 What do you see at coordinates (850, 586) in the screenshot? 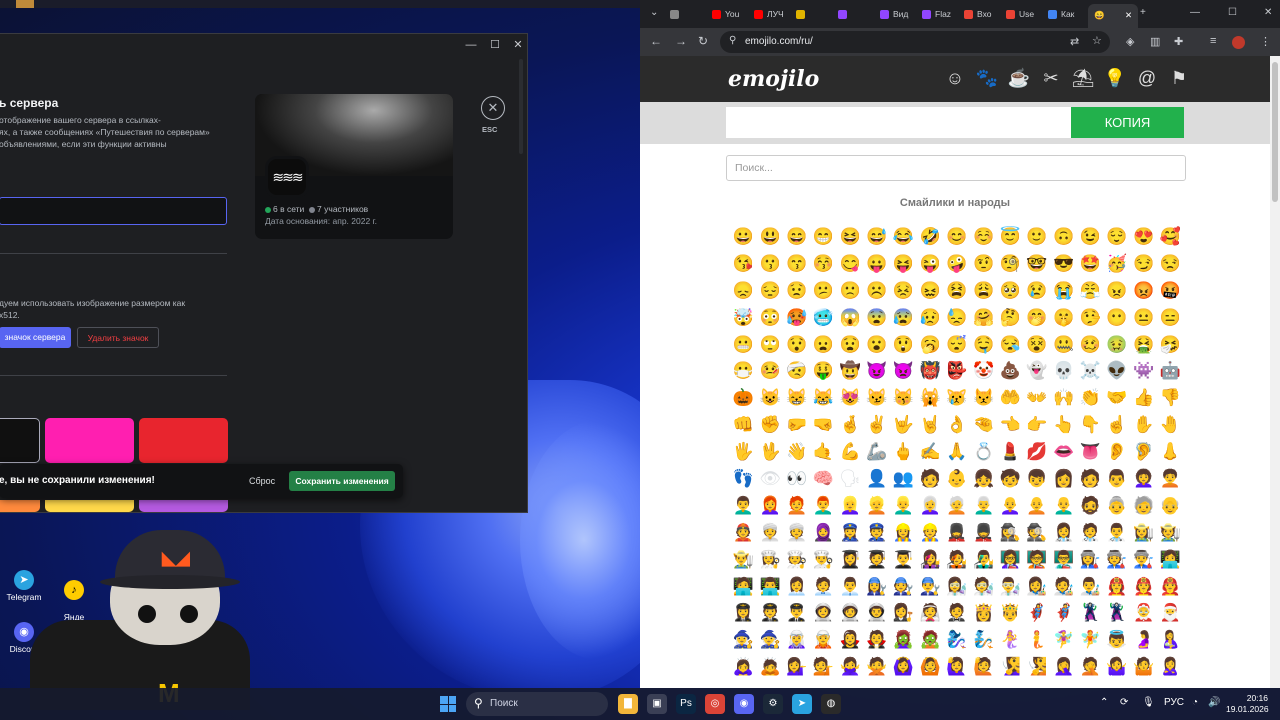
I see `emoji-item: 👨‍💼` at bounding box center [850, 586].